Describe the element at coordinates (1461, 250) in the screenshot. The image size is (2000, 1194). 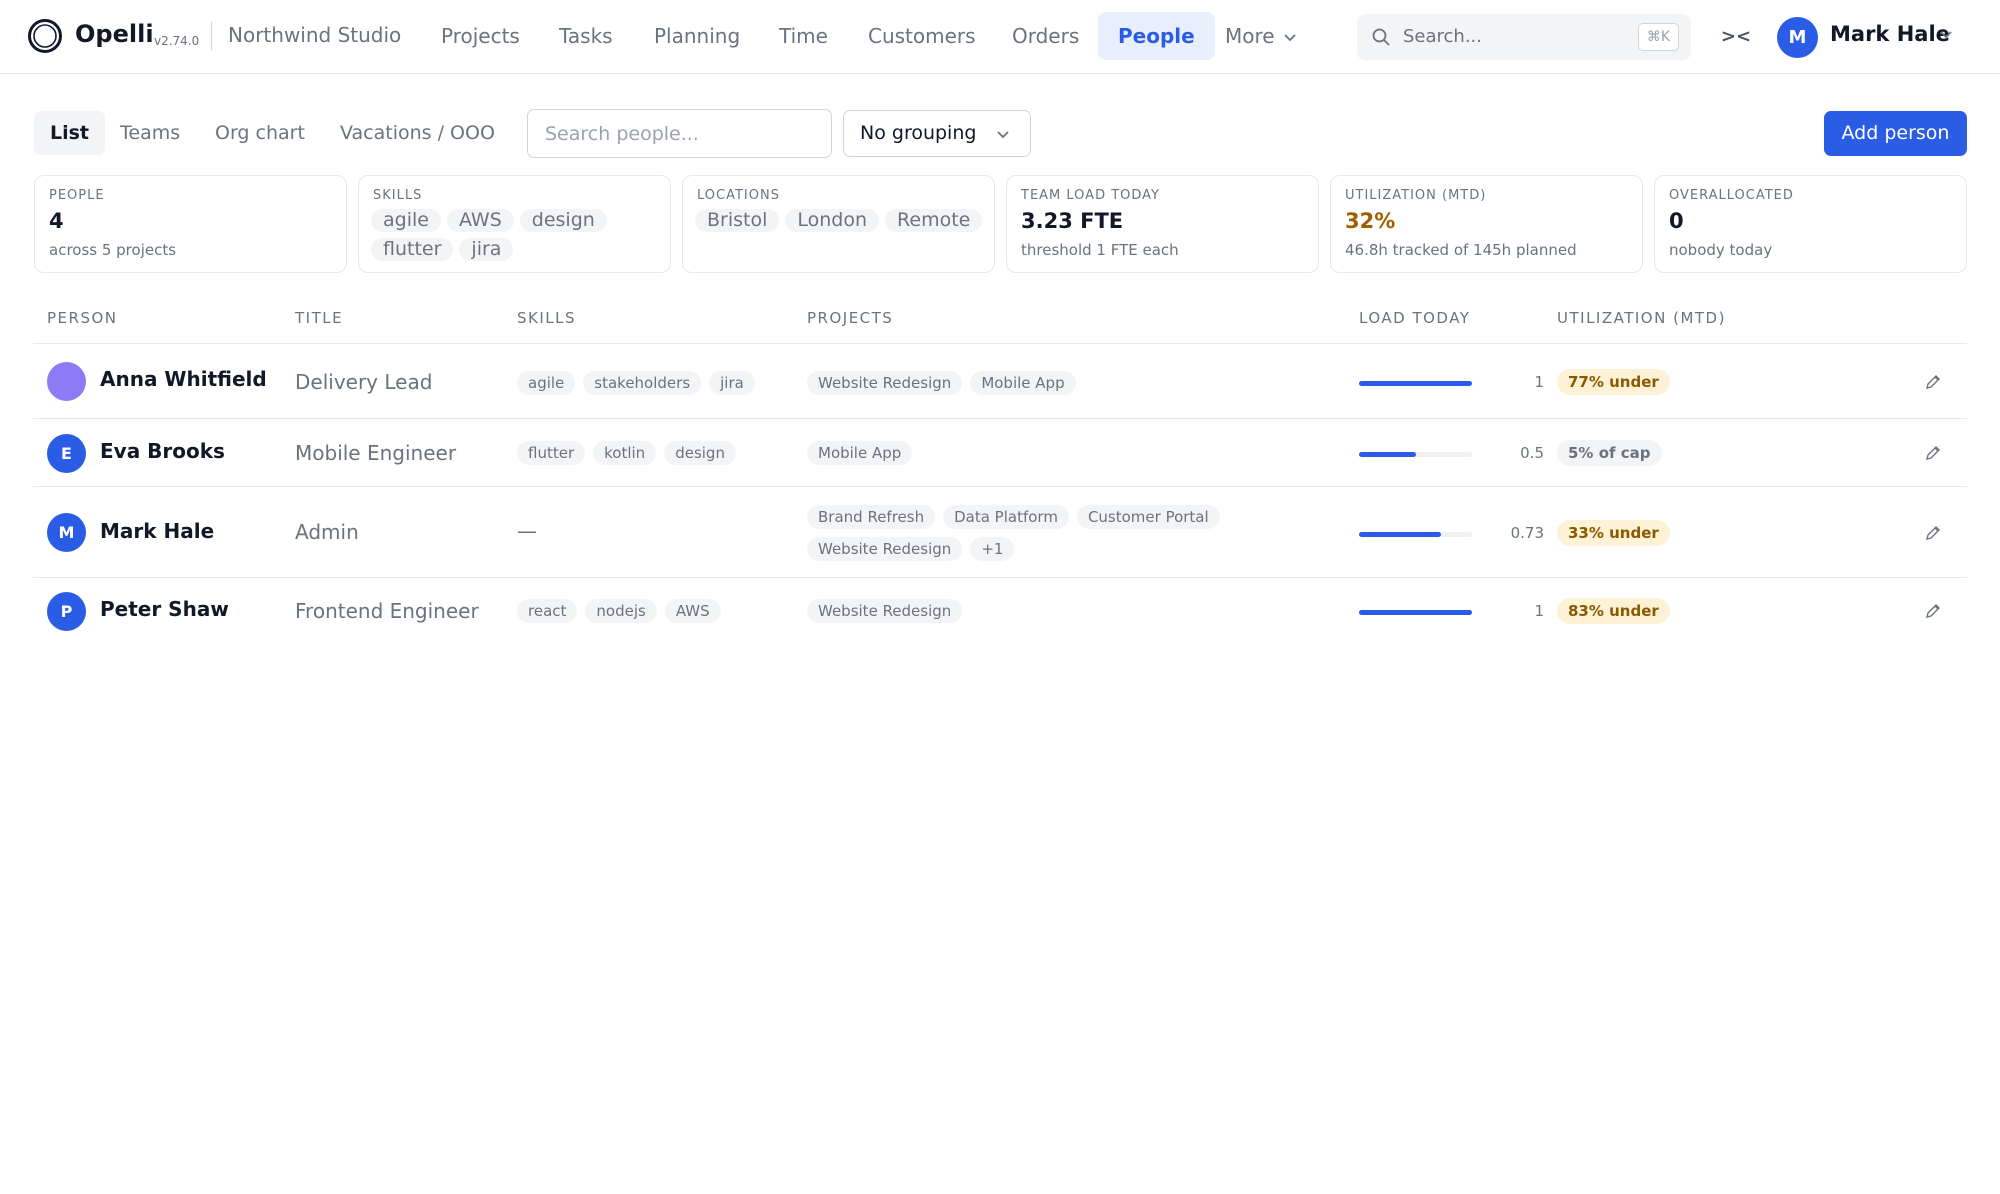
I see `stat-sub: 46.8h tracked of 145h planned` at that location.